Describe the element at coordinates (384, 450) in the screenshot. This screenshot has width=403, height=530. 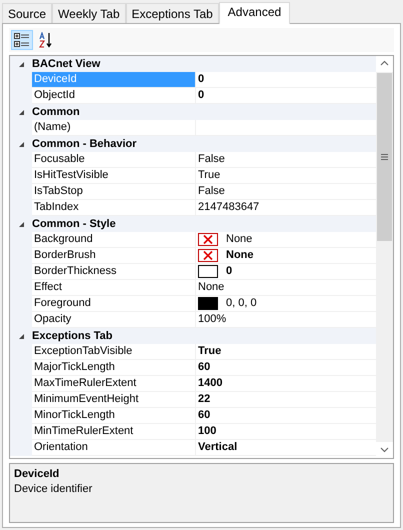
I see `scroll-down-icon` at that location.